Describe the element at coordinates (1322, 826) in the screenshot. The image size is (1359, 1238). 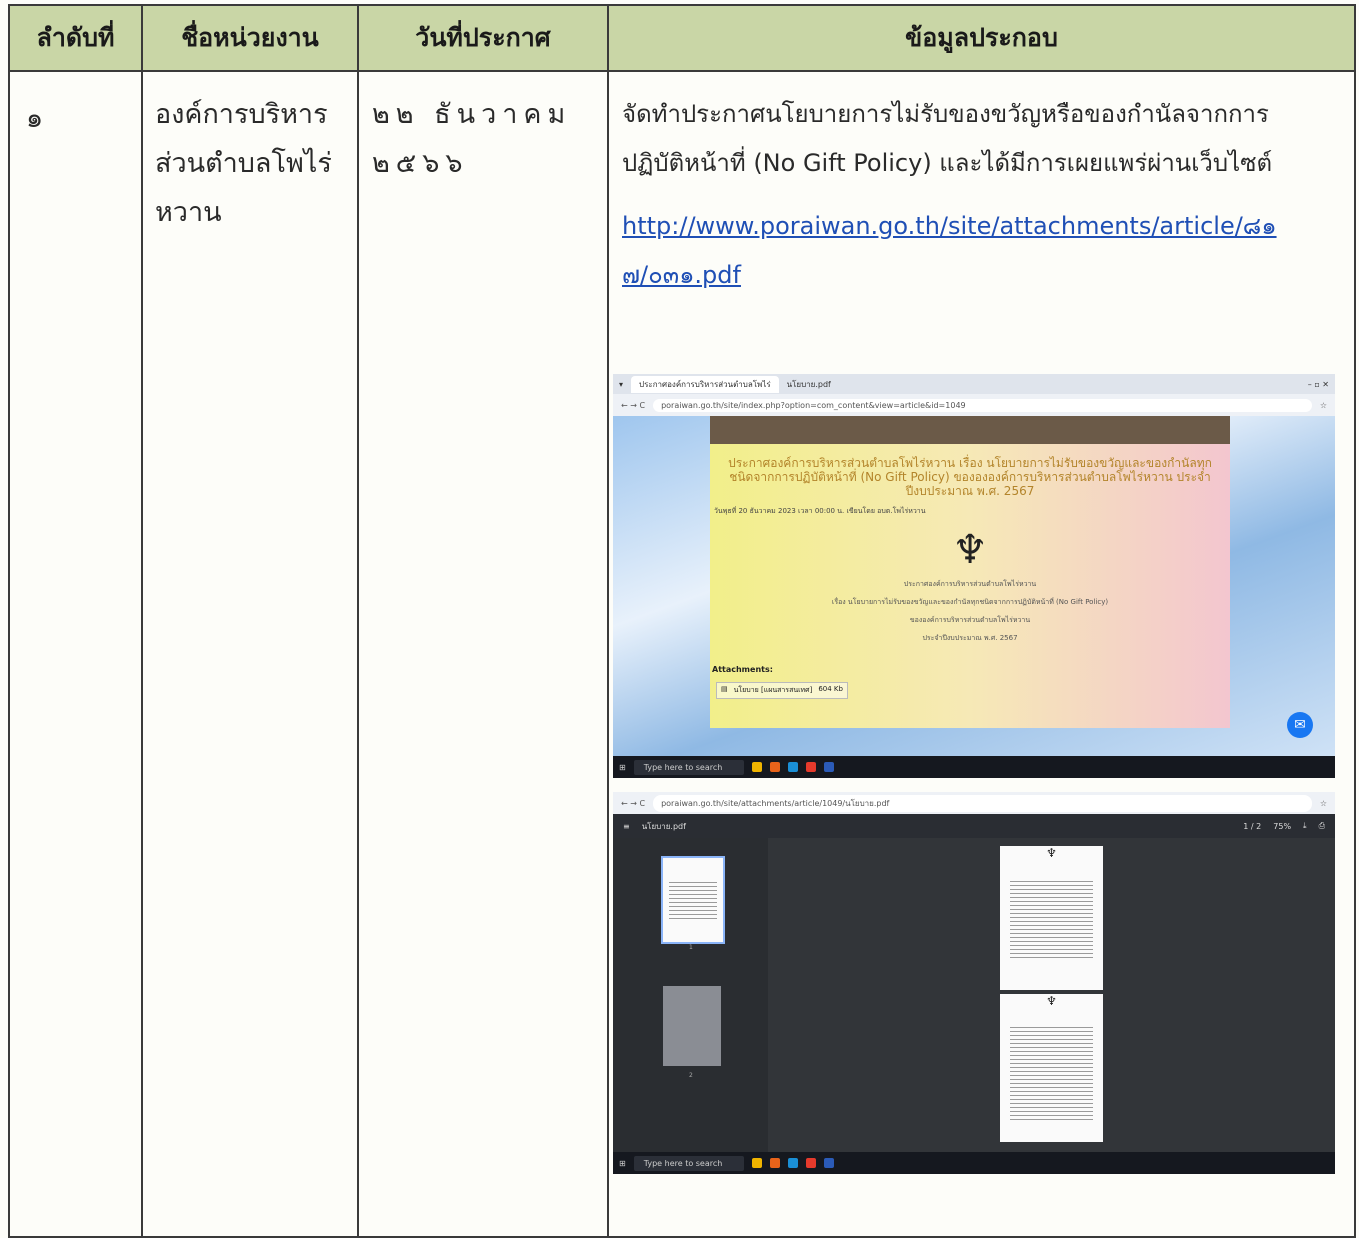
I see `print-icon: ⎙` at that location.